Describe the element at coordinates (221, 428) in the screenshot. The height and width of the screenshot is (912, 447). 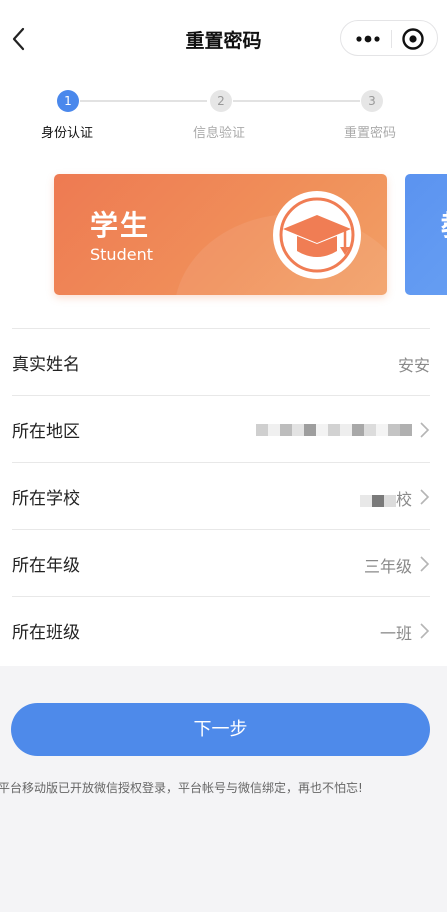
I see `region-row: 所在地区` at that location.